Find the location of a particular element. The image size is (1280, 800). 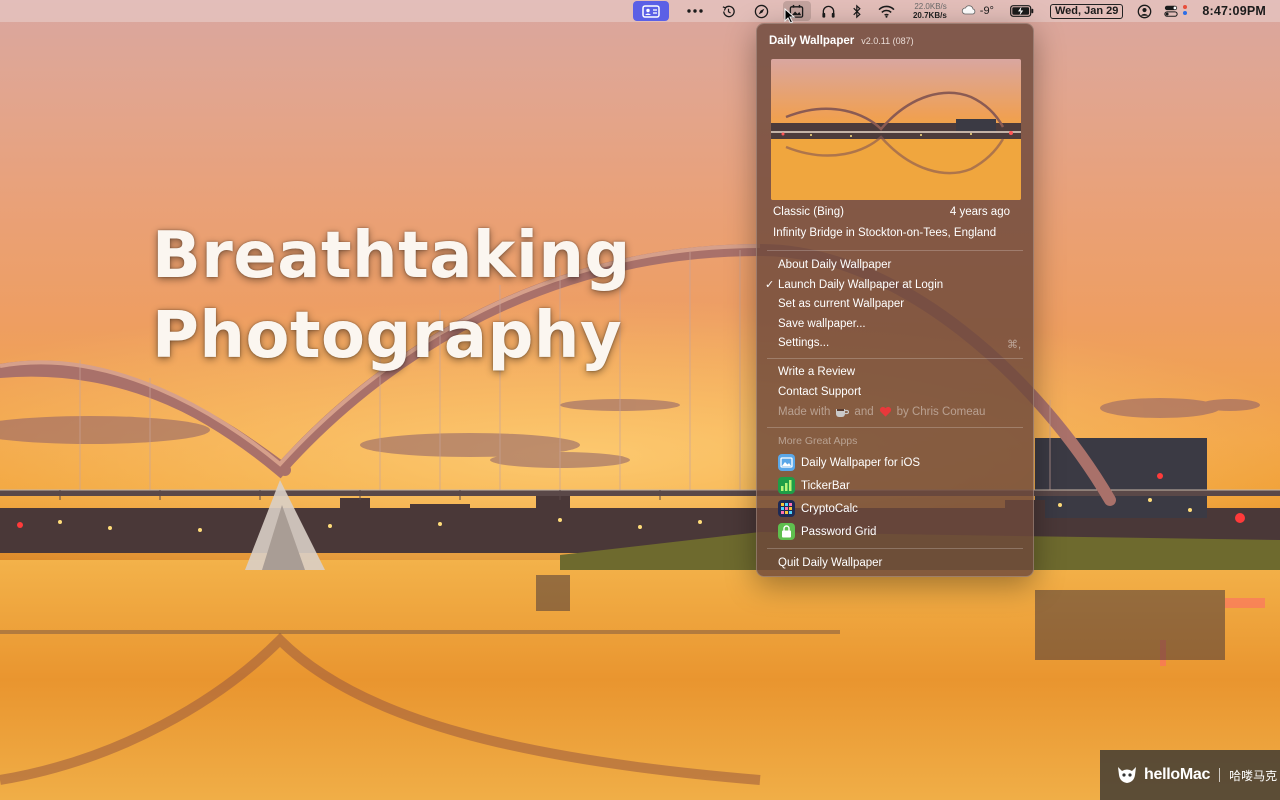

watermark-brand: helloMac is located at coordinates (1177, 774).